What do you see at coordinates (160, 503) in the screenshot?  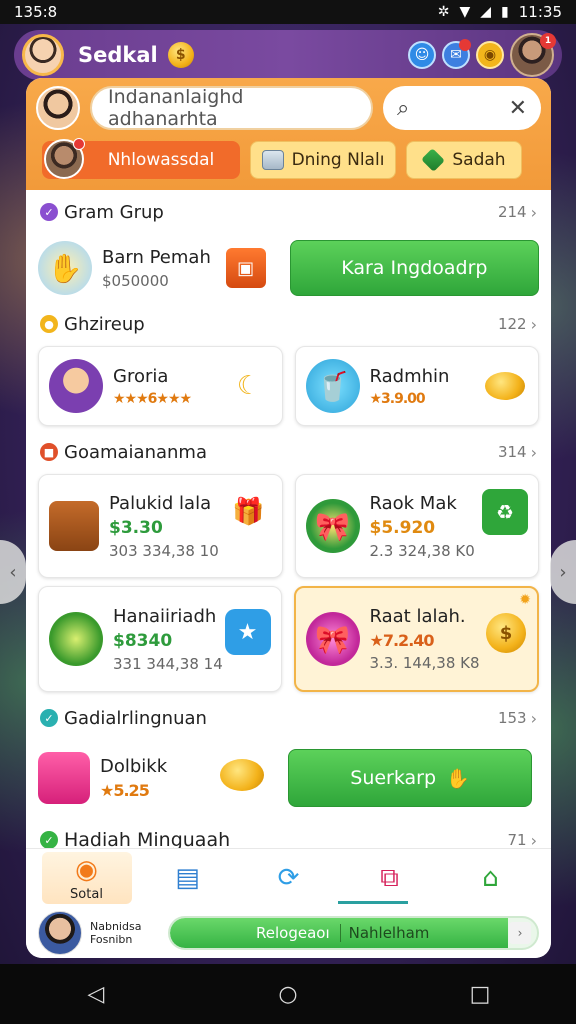 I see `item-name: Palukid lala` at bounding box center [160, 503].